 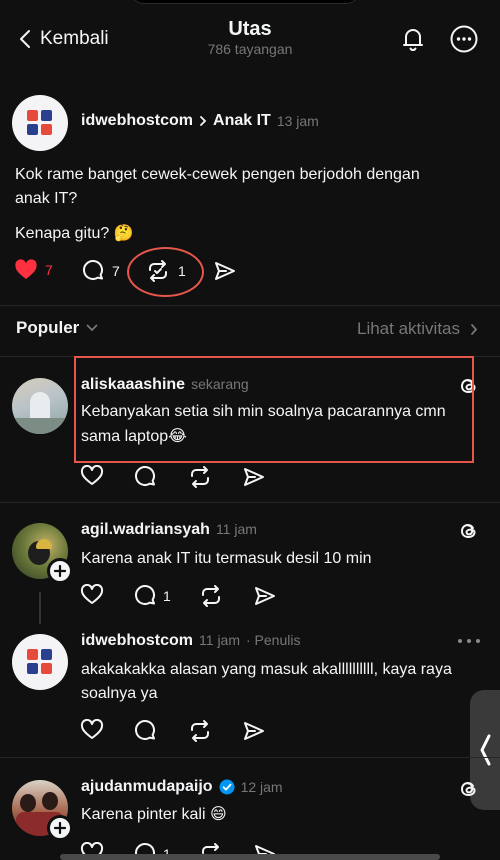 What do you see at coordinates (40, 608) in the screenshot?
I see `thread-line` at bounding box center [40, 608].